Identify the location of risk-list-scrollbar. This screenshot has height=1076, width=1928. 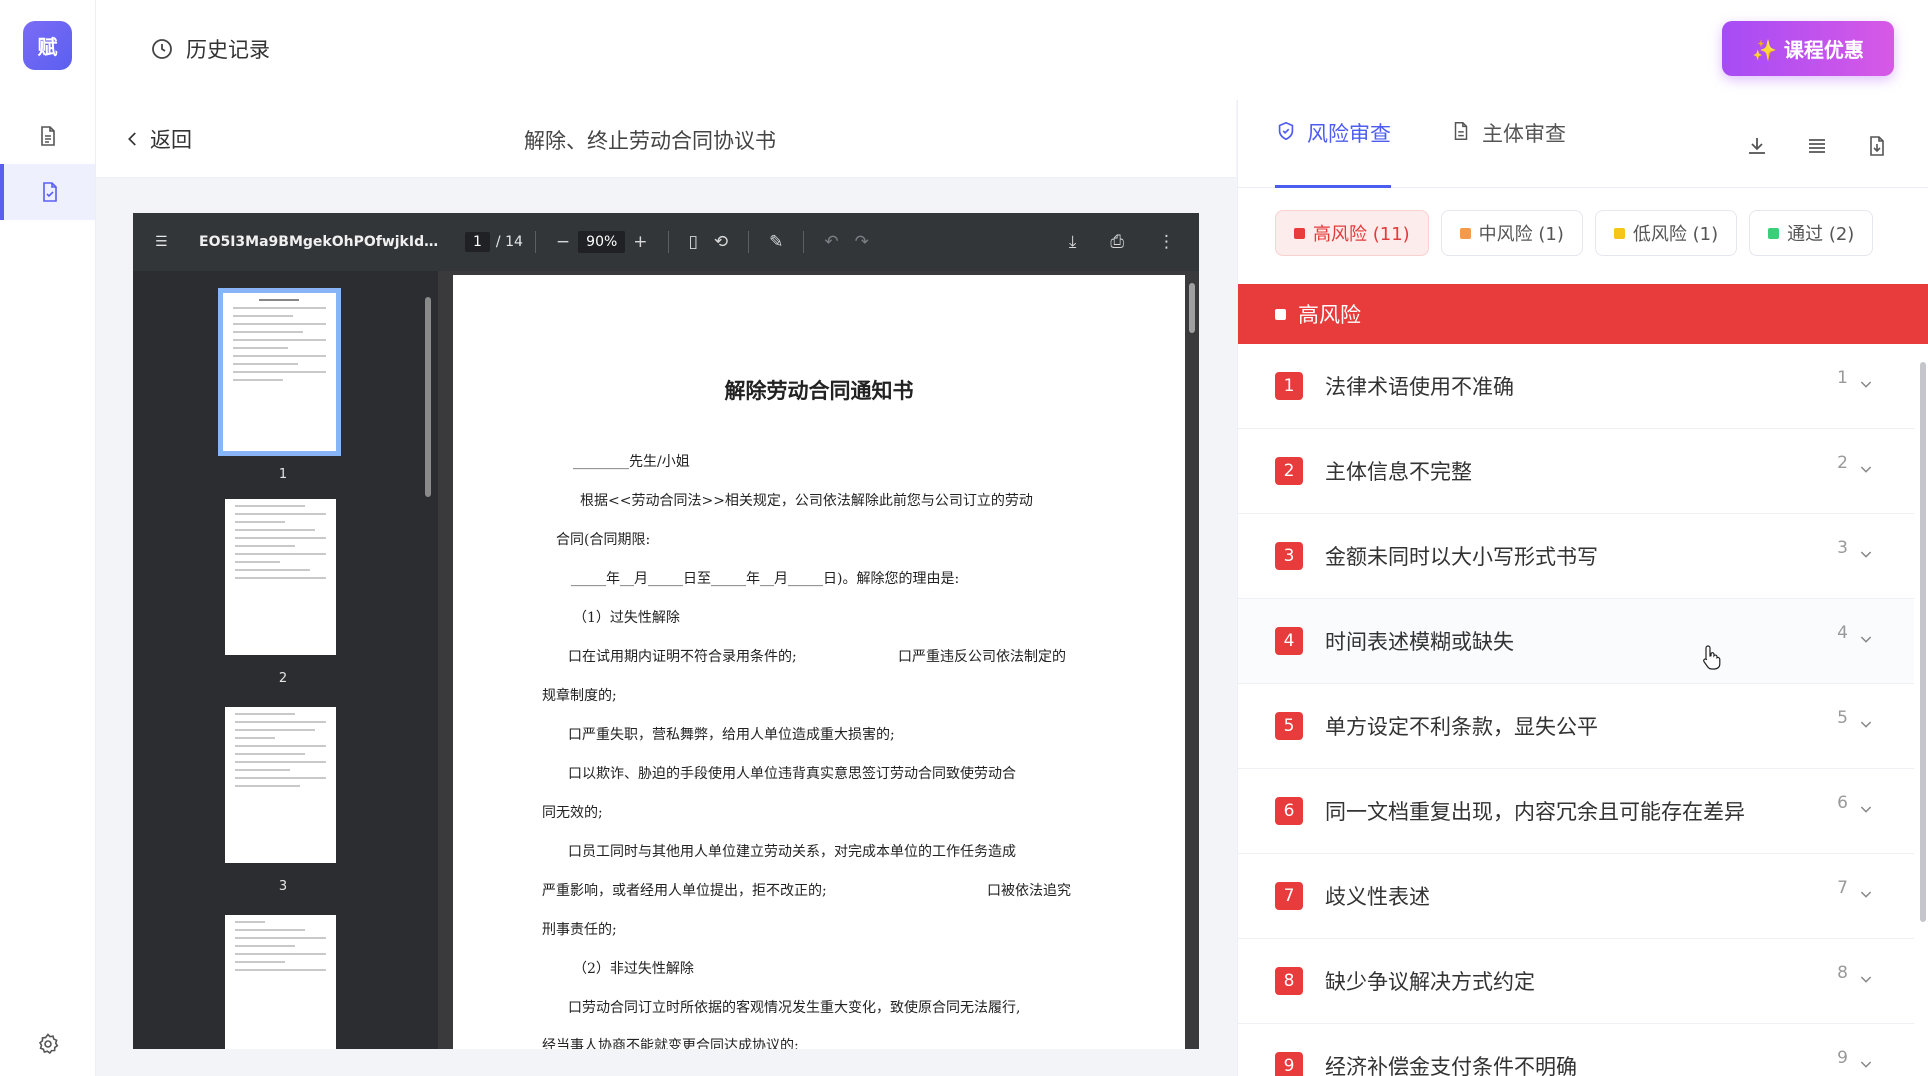
(1924, 640).